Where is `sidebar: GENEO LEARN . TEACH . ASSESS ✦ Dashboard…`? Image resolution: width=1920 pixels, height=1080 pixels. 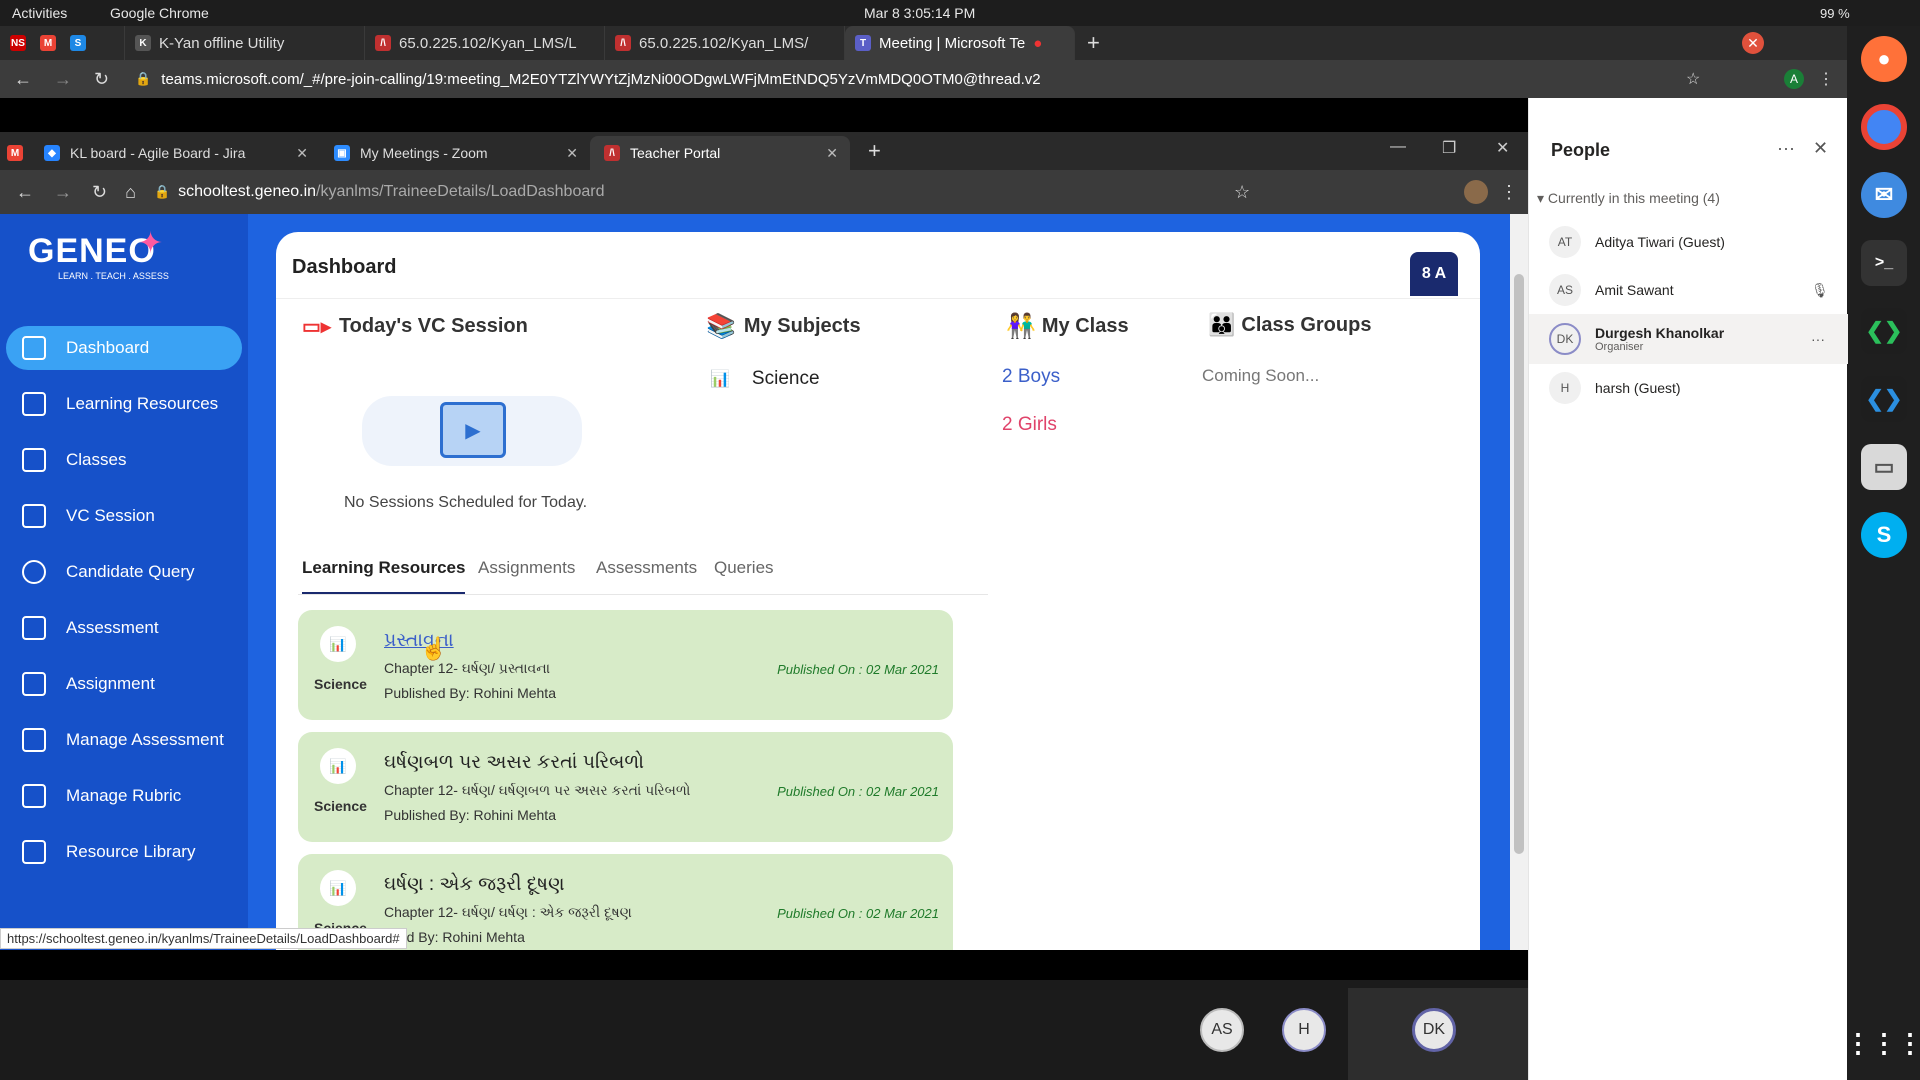
sidebar: GENEO LEARN . TEACH . ASSESS ✦ Dashboard… is located at coordinates (124, 582).